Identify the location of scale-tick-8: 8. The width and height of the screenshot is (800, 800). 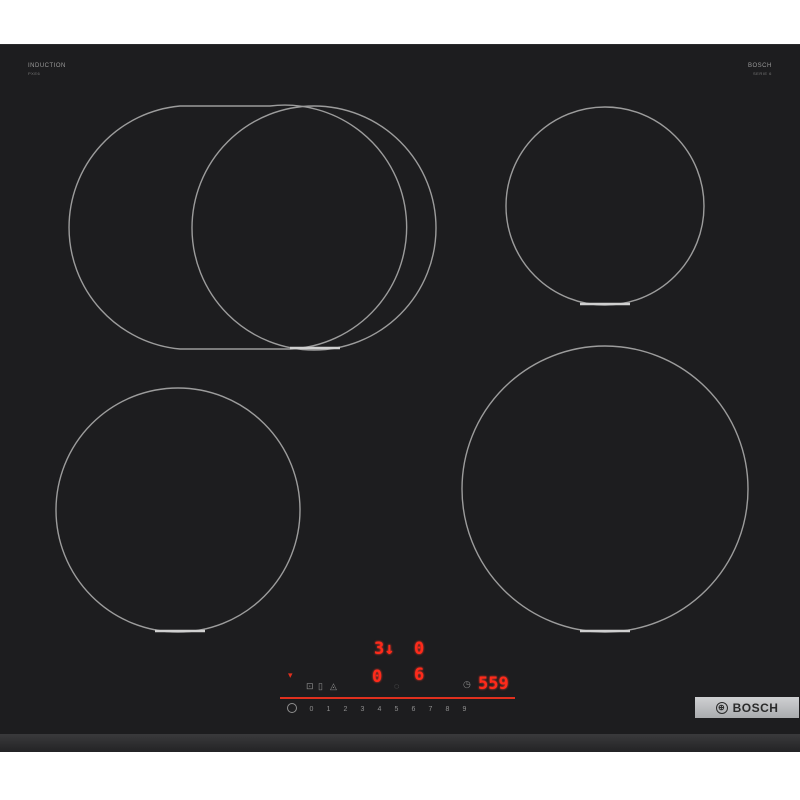
(447, 709).